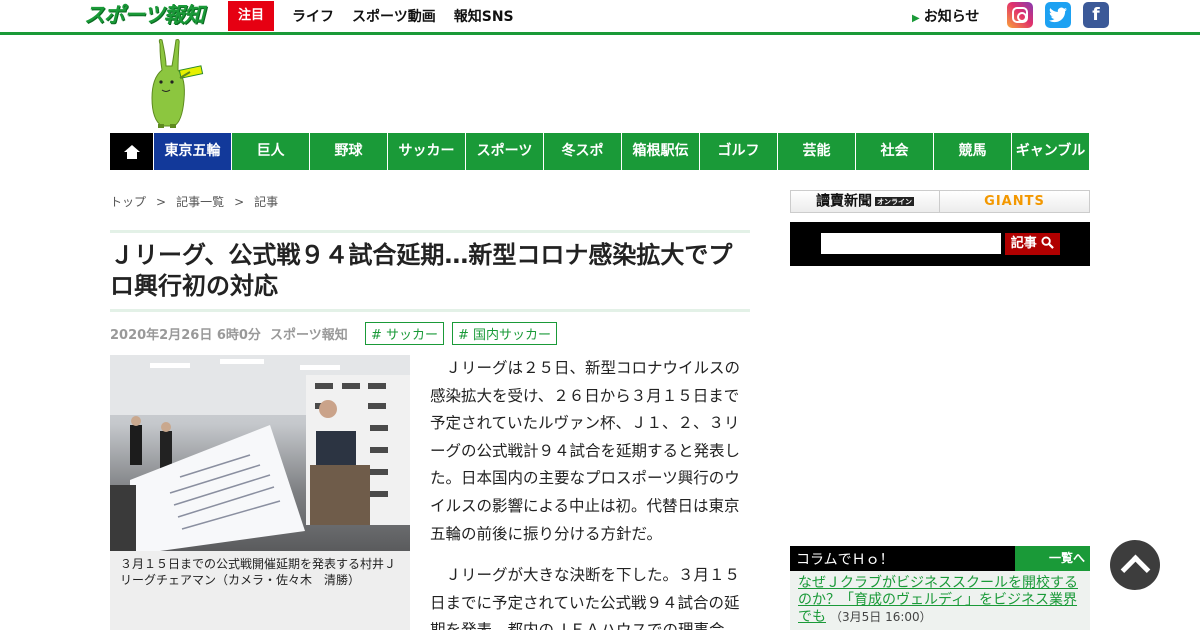 The height and width of the screenshot is (630, 1200). I want to click on top-nav-item-sns: 報知SNS, so click(484, 16).